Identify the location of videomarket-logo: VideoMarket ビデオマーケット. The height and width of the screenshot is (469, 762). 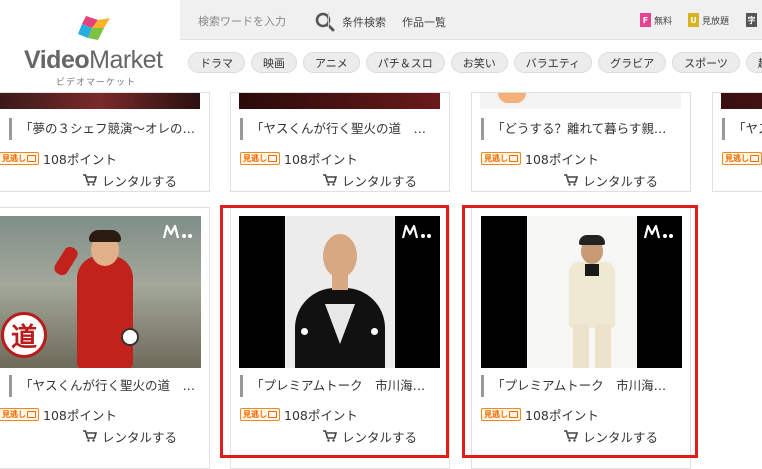
(90, 46).